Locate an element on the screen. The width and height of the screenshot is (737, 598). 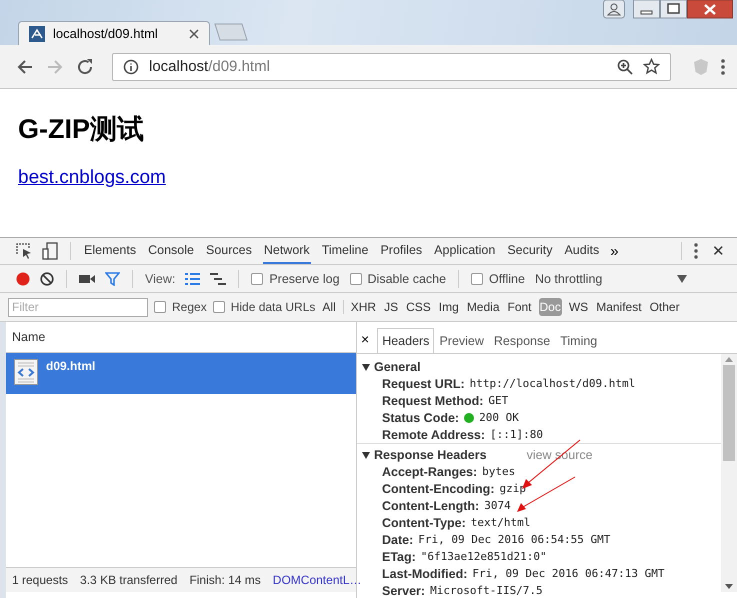
tab-title: localhost/d09.html is located at coordinates (106, 33).